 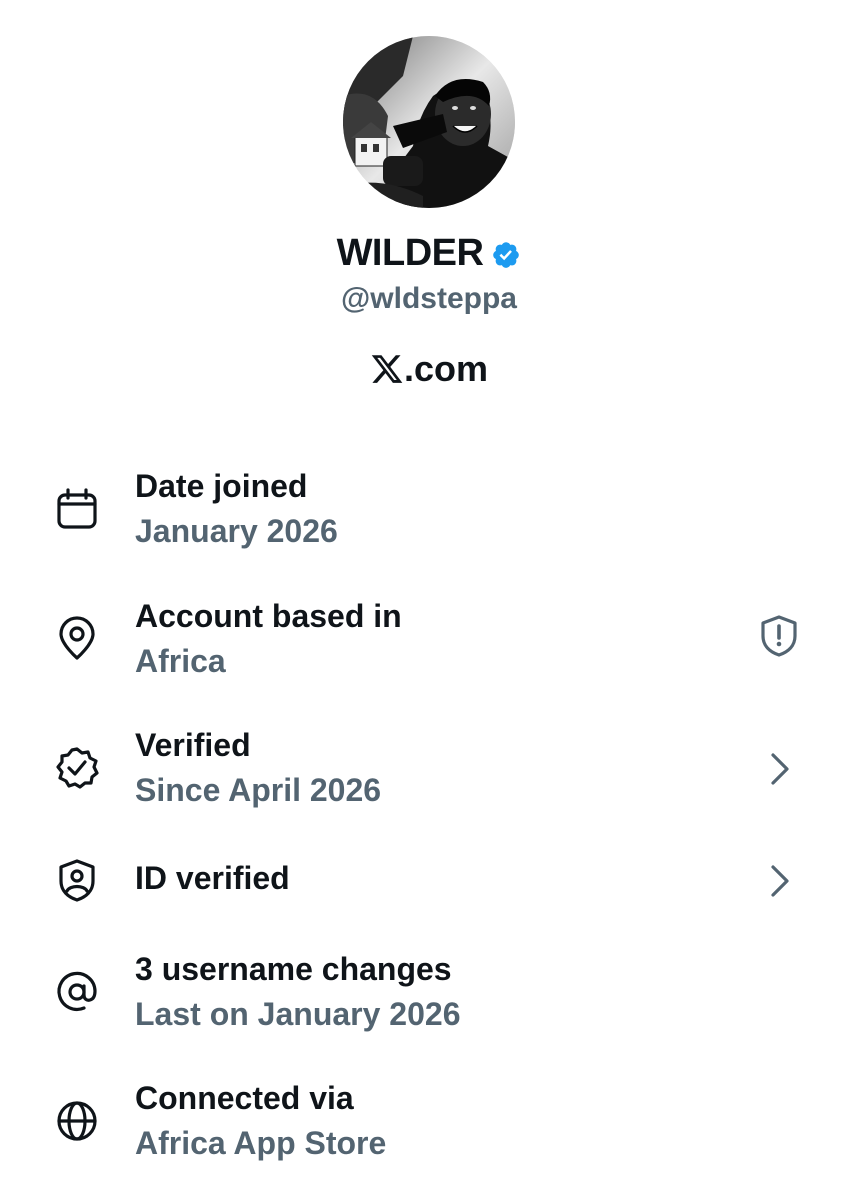 What do you see at coordinates (429, 1124) in the screenshot?
I see `row-connected-via: Connected via Africa App Store` at bounding box center [429, 1124].